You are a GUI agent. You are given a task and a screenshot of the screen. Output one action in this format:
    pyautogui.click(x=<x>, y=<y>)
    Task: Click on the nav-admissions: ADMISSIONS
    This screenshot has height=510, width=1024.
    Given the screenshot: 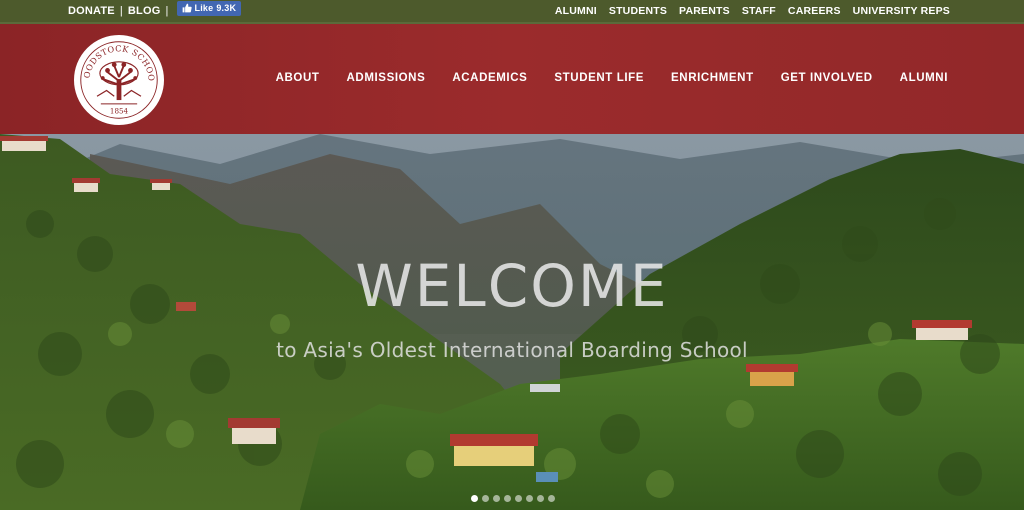 What is the action you would take?
    pyautogui.click(x=386, y=78)
    